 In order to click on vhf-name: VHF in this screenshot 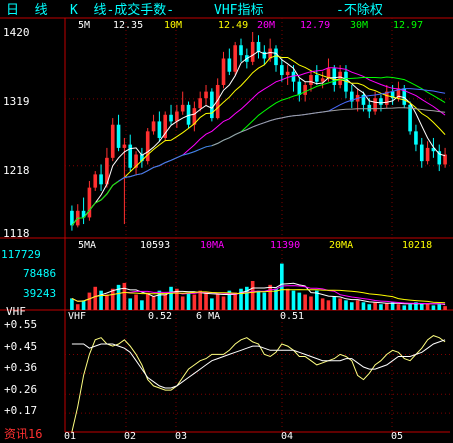, I will do `click(77, 316)`.